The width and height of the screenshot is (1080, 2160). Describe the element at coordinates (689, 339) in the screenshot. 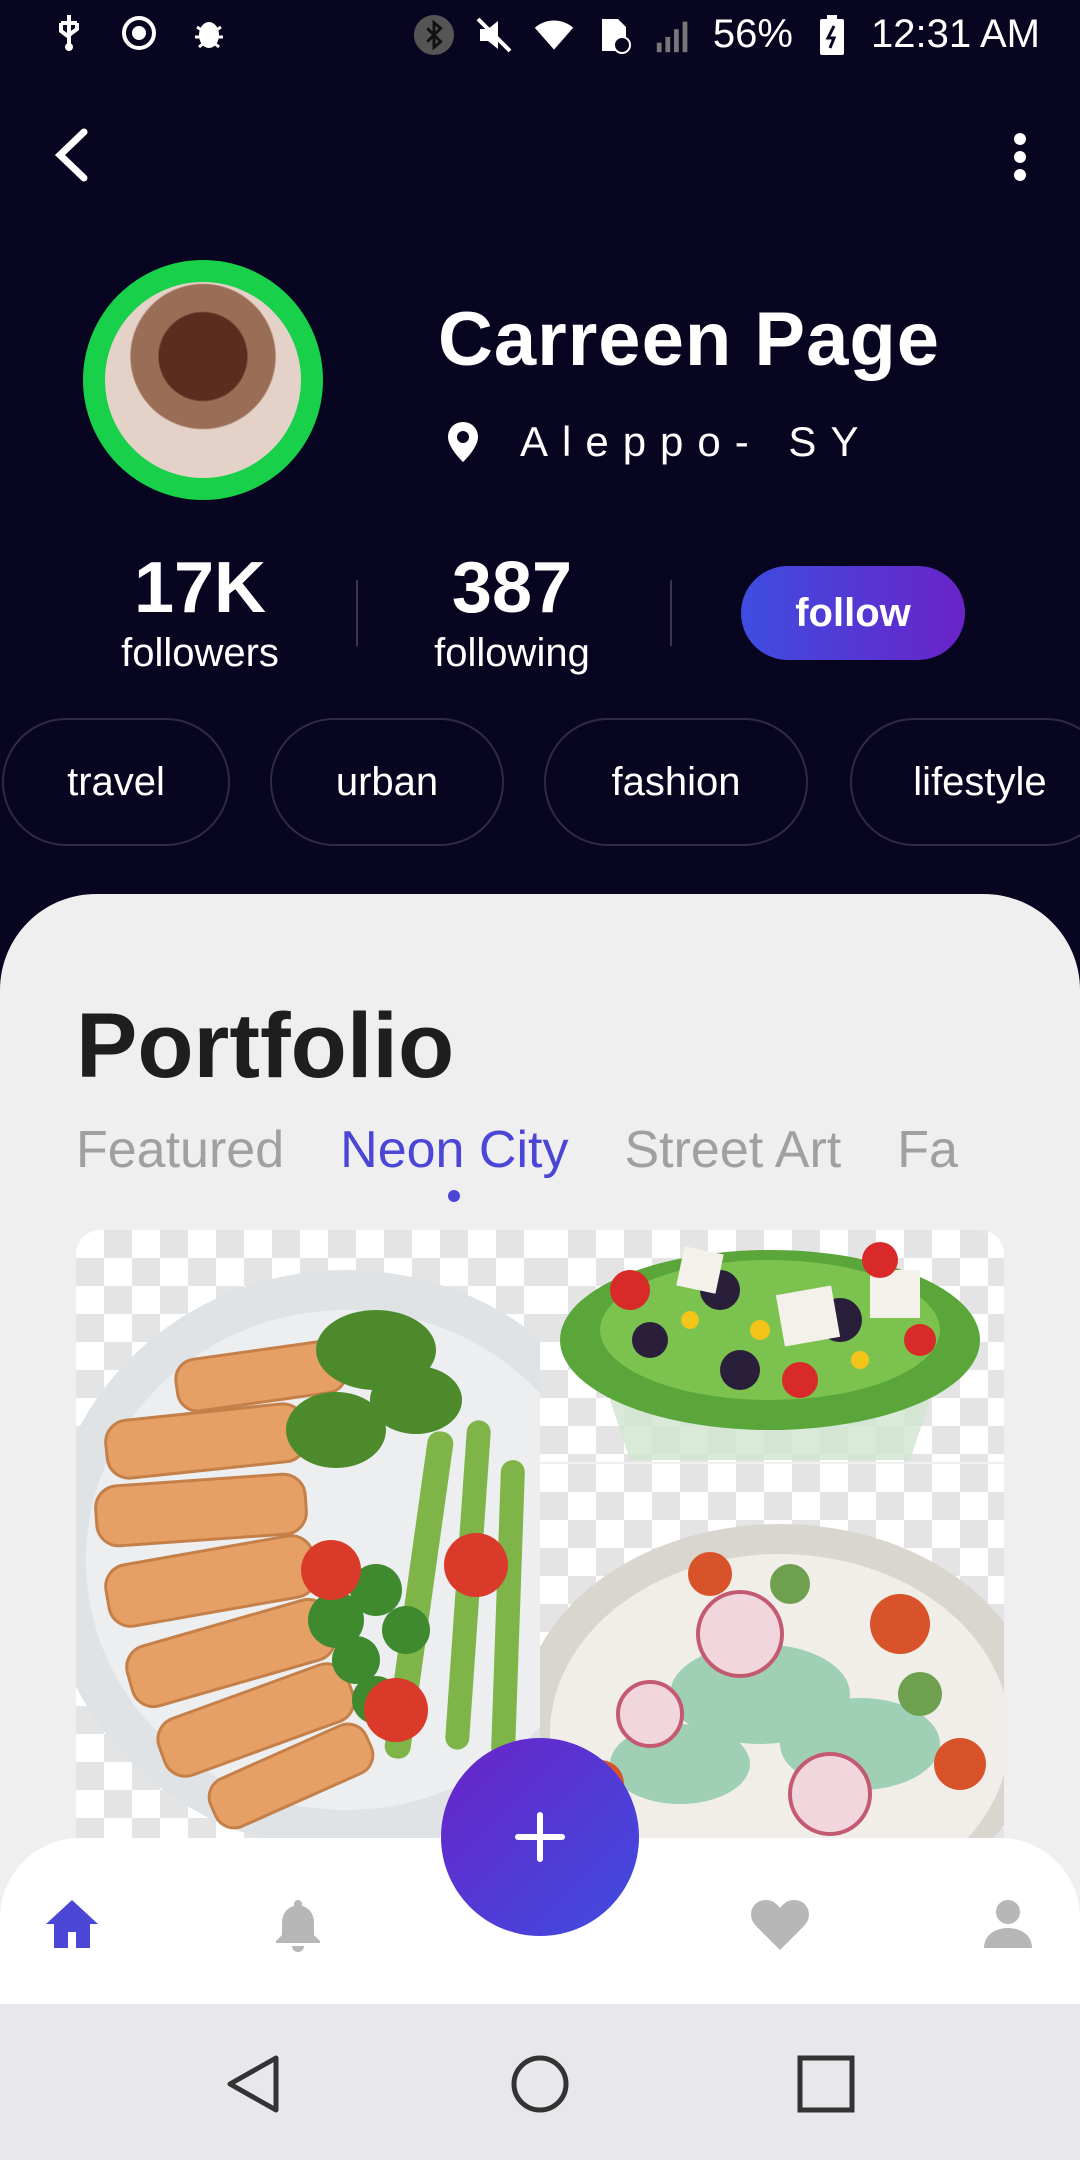

I see `profile-name: Carreen Page` at that location.